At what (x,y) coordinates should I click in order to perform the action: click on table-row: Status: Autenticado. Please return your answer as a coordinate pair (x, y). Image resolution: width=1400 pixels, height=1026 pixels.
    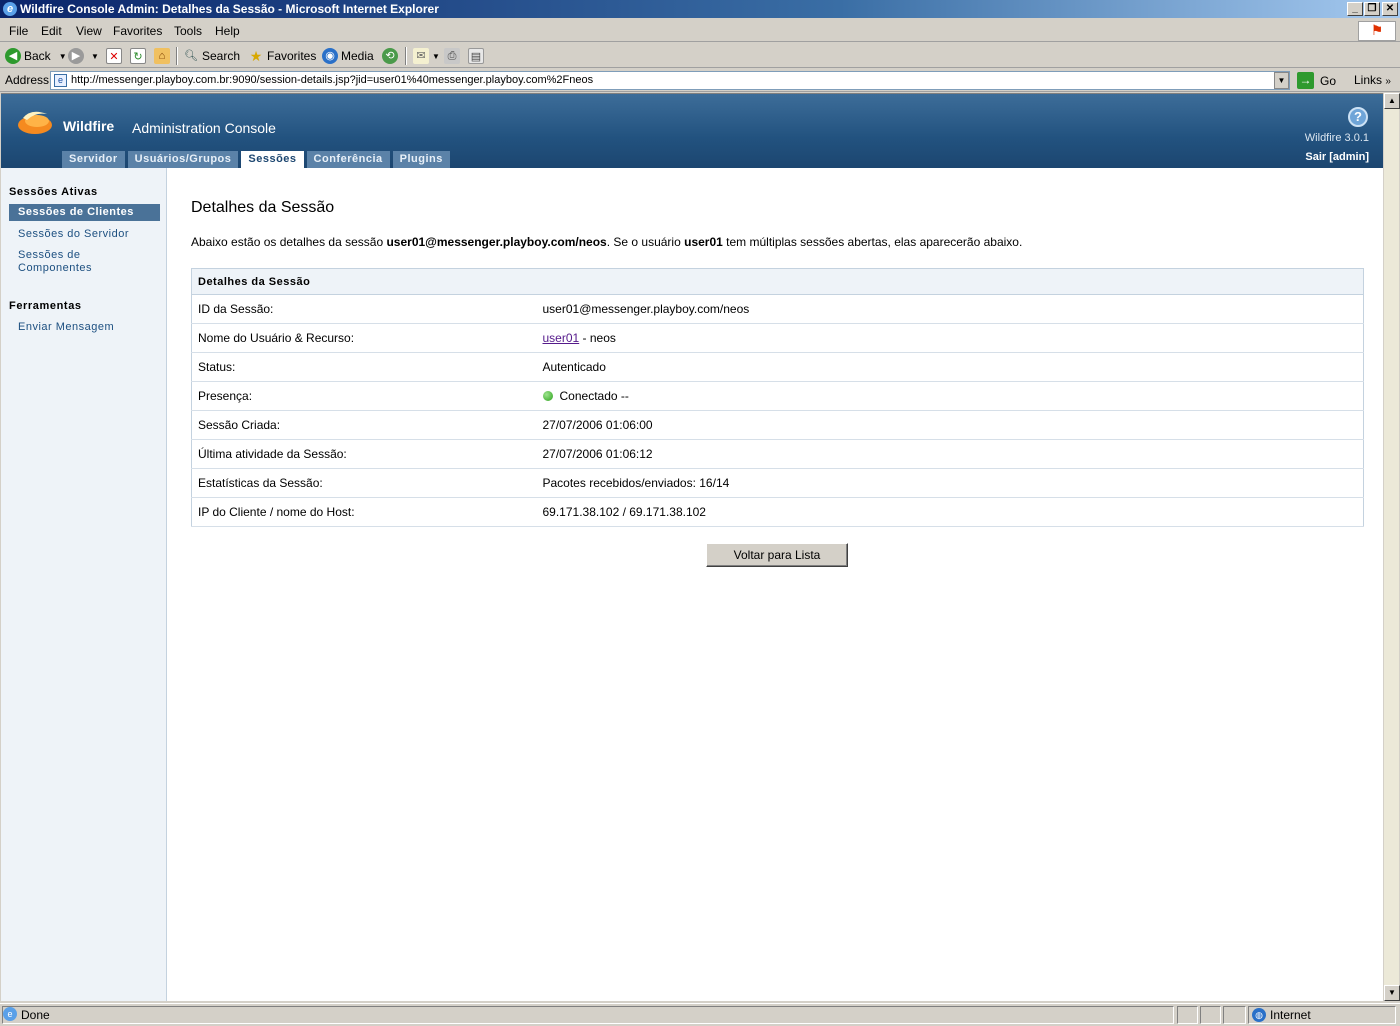
    Looking at the image, I should click on (777, 367).